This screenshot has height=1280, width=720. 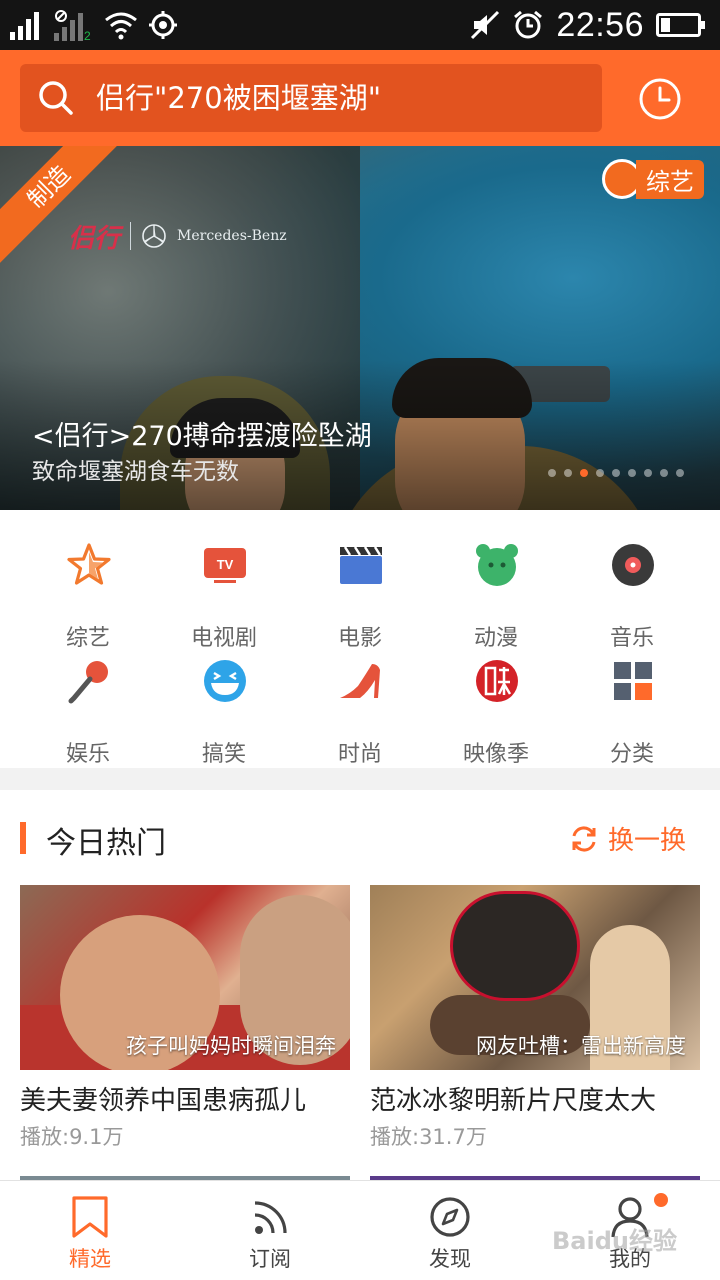 What do you see at coordinates (361, 565) in the screenshot?
I see `clapperboard-icon` at bounding box center [361, 565].